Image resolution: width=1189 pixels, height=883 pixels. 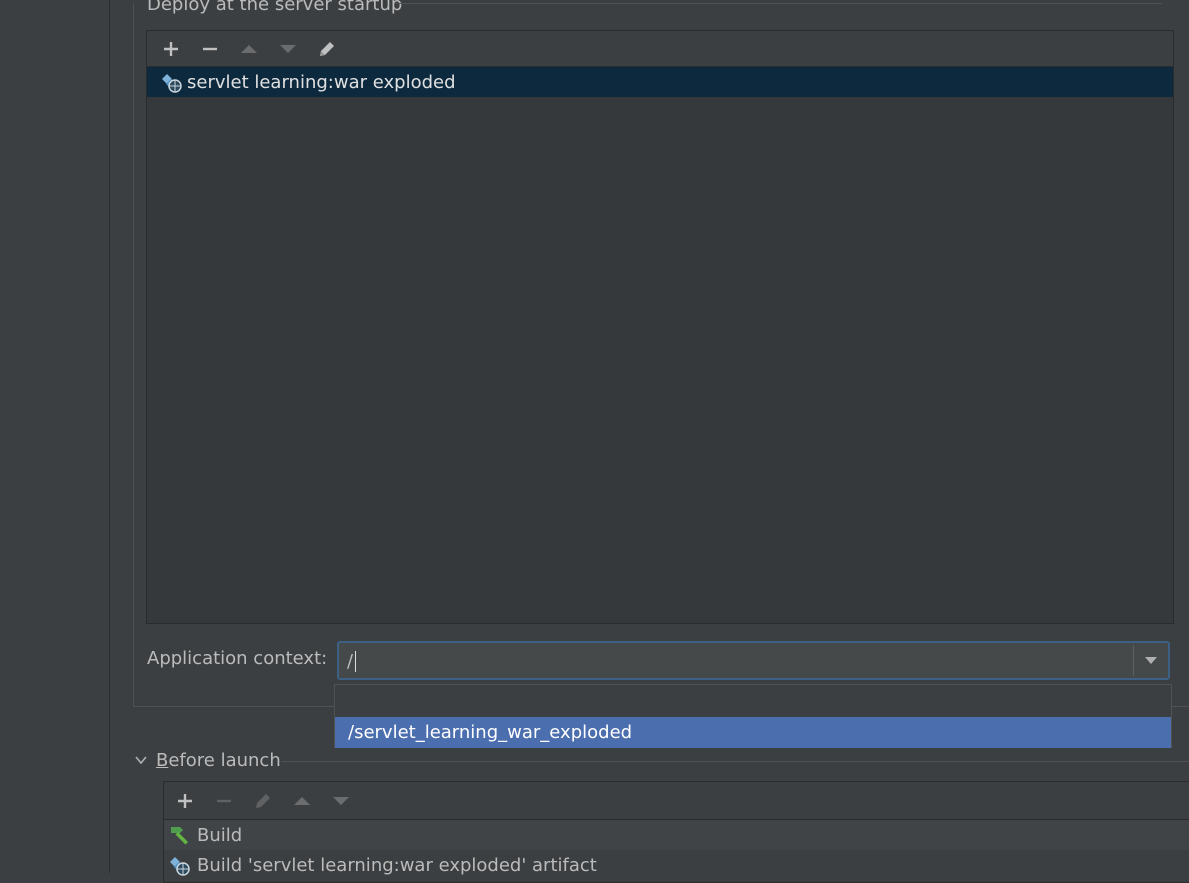 I want to click on text-caret, so click(x=355, y=661).